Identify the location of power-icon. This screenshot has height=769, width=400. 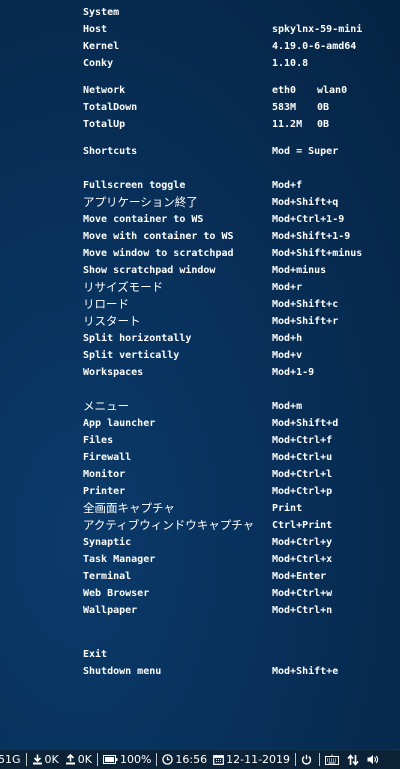
(306, 759).